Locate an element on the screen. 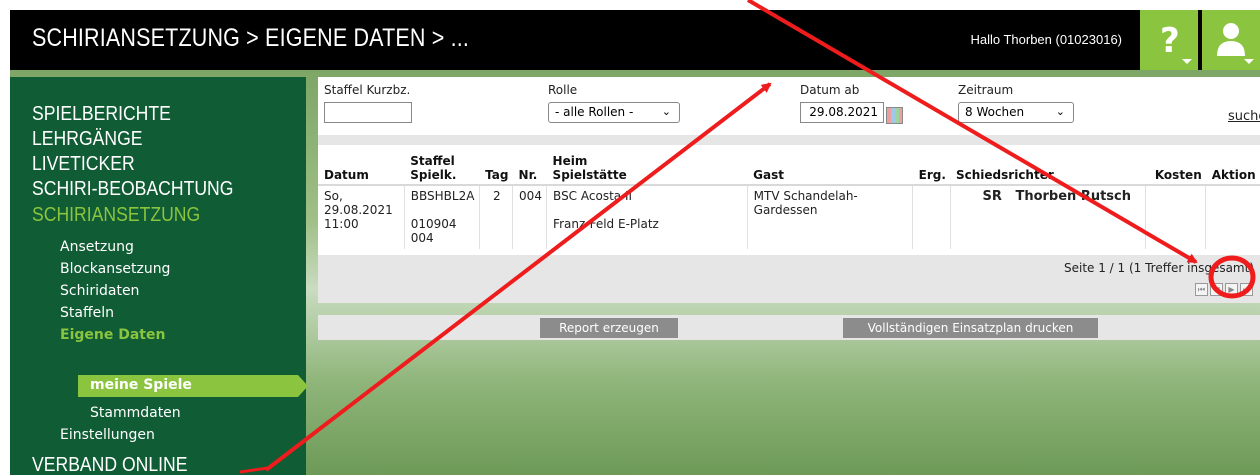  cell-spielk-1: 010904 is located at coordinates (433, 224).